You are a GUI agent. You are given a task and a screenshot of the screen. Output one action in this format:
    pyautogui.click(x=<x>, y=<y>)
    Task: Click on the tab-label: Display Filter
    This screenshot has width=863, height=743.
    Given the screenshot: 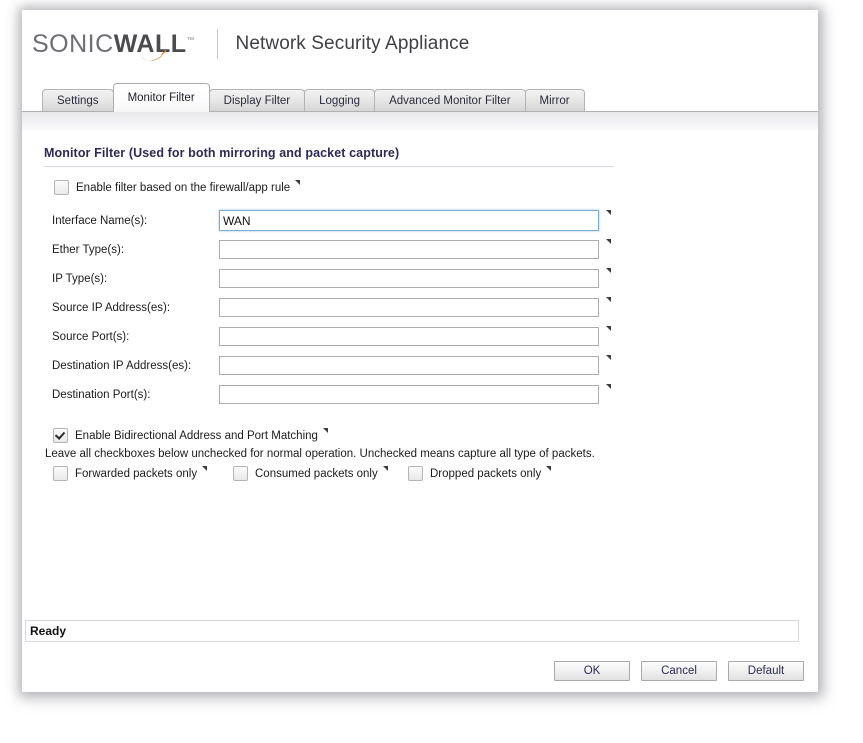 What is the action you would take?
    pyautogui.click(x=257, y=101)
    